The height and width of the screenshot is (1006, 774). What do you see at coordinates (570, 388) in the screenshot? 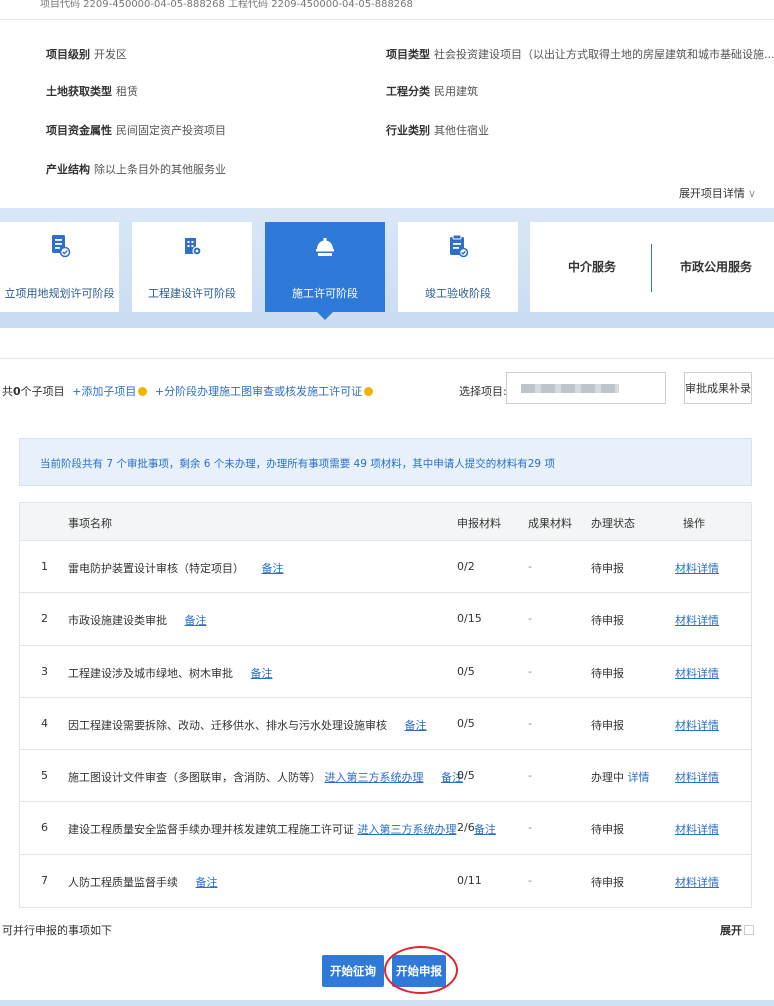
I see `redacted-project-name` at bounding box center [570, 388].